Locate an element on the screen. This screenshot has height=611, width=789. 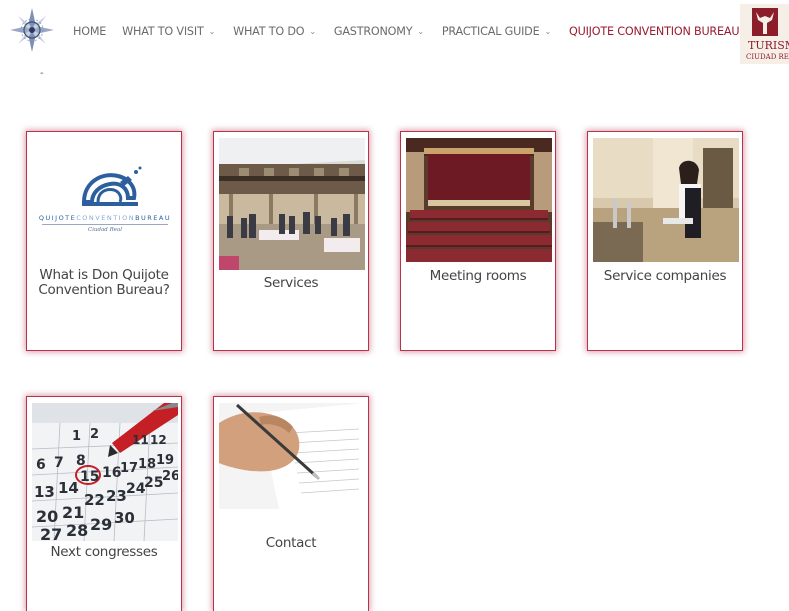
calendar-day: 8 is located at coordinates (81, 461).